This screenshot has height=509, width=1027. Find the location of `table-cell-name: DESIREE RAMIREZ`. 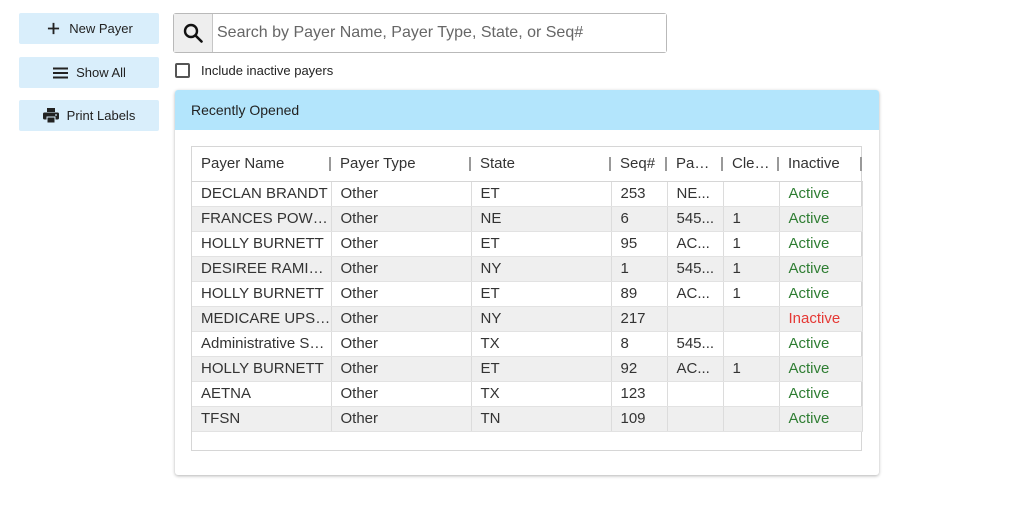

table-cell-name: DESIREE RAMIREZ is located at coordinates (262, 269).